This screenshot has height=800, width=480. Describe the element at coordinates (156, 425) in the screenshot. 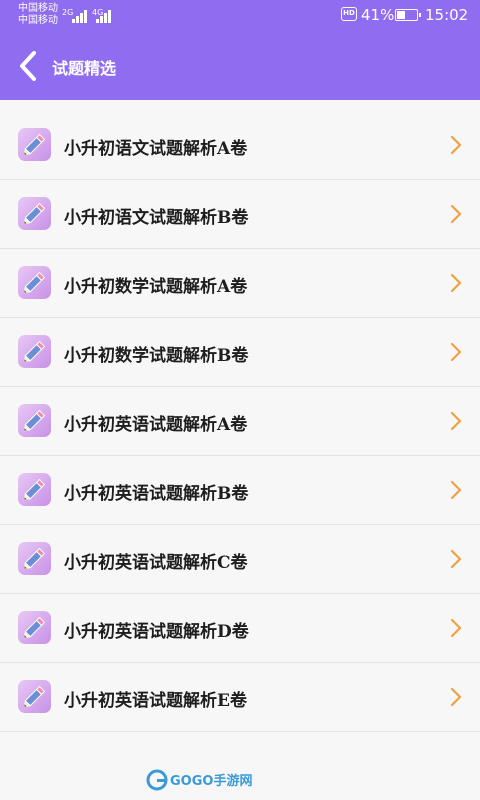

I see `list-item-label: 小升初英语试题解析A卷` at that location.